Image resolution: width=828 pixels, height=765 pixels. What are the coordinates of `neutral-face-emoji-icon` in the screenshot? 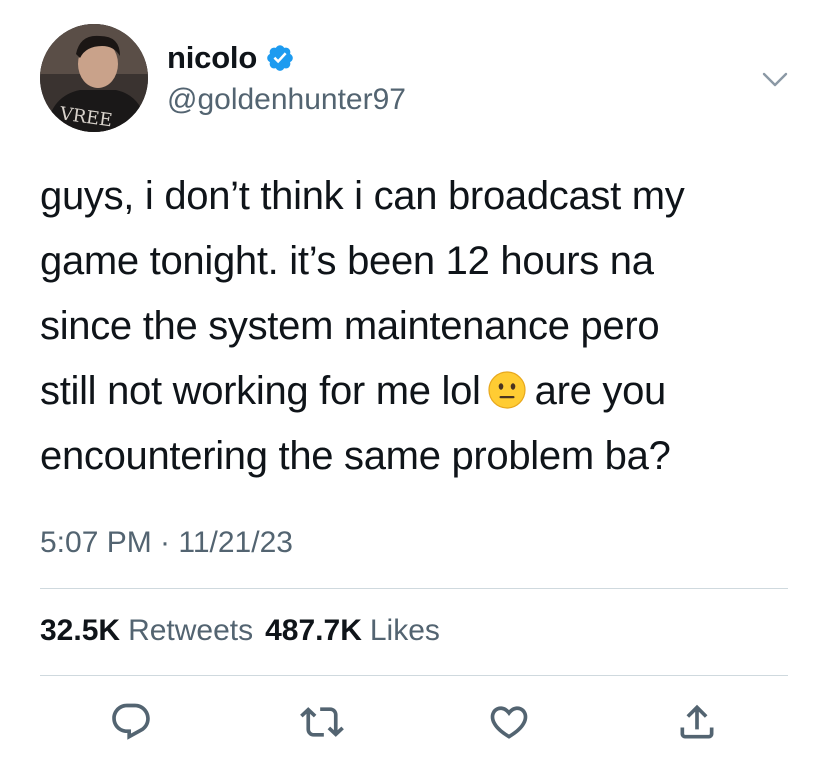 It's located at (507, 387).